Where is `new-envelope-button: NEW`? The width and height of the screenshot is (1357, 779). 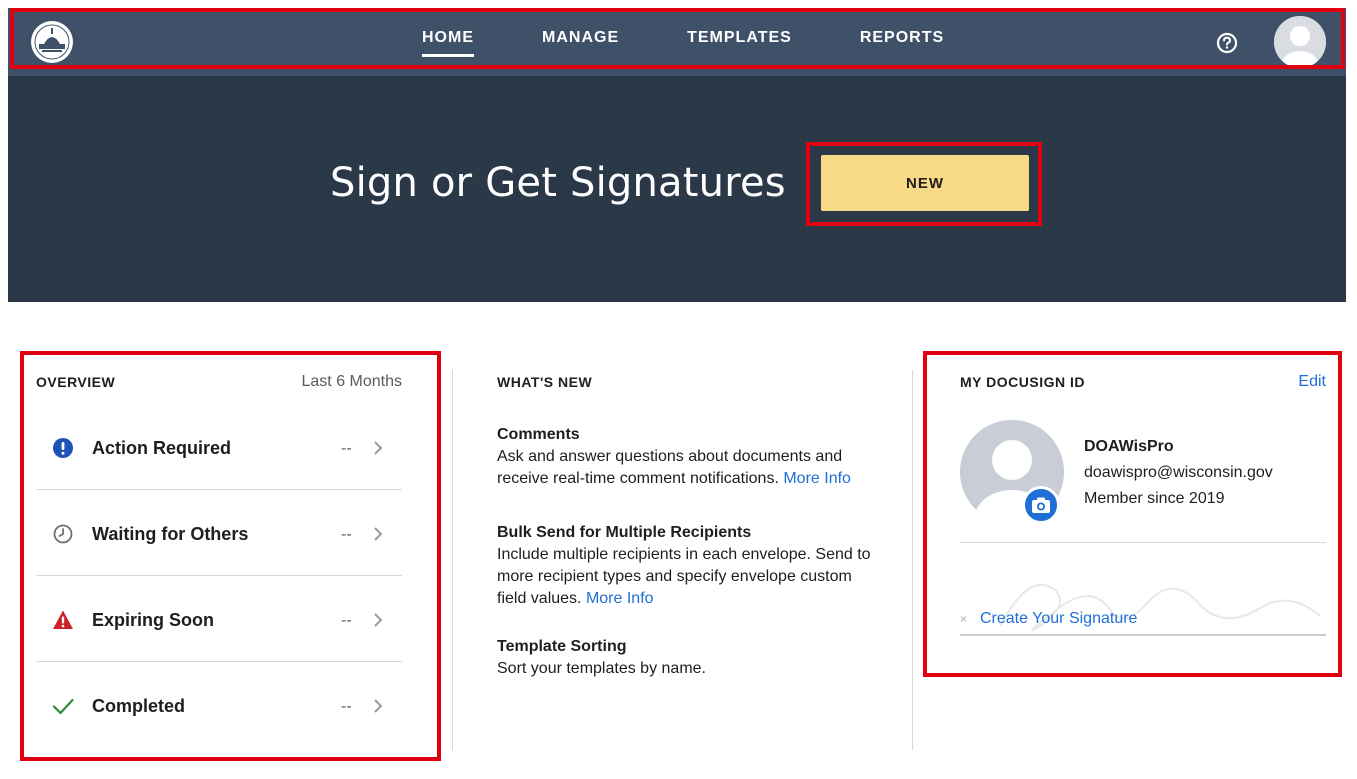
new-envelope-button: NEW is located at coordinates (925, 183).